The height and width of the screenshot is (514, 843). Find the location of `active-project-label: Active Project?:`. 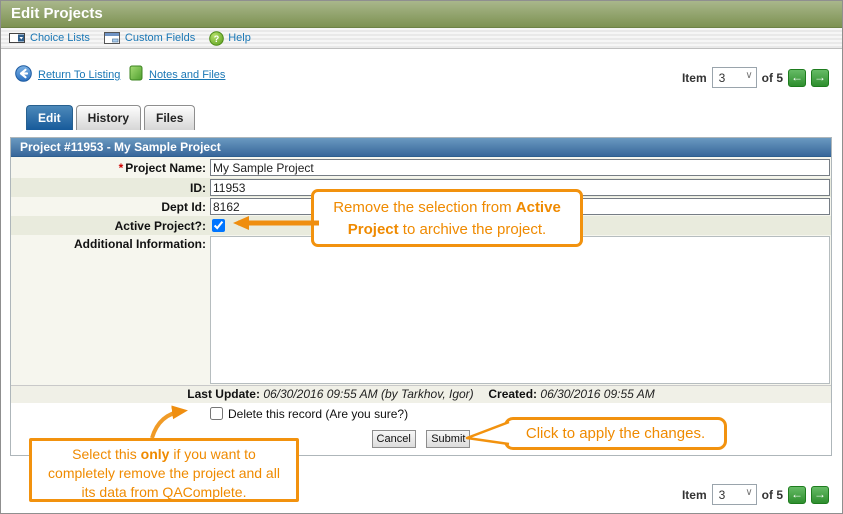

active-project-label: Active Project?: is located at coordinates (160, 225).